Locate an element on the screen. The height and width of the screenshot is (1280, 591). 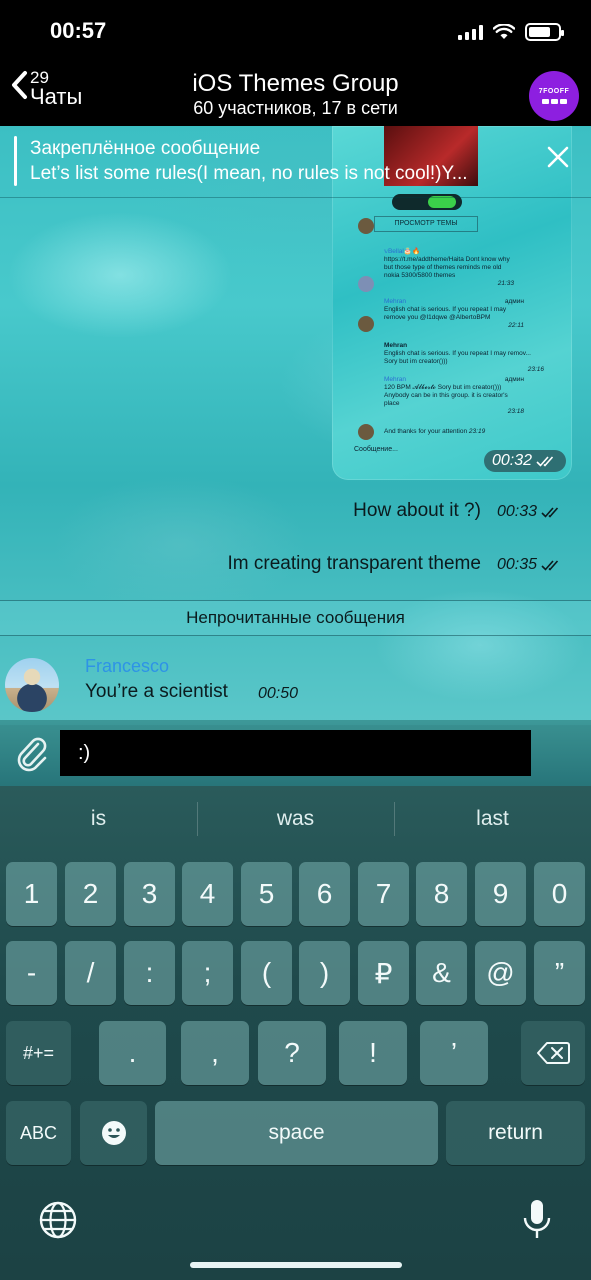
key-question: ? is located at coordinates (292, 1053).